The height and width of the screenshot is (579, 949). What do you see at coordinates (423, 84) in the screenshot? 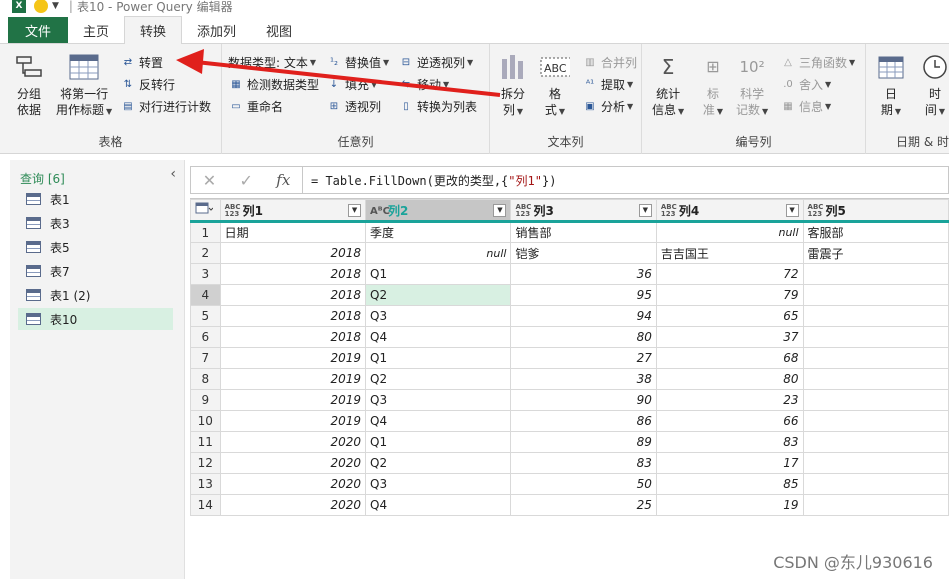
I see `move-button: ⇆ 移动 ▼` at bounding box center [423, 84].